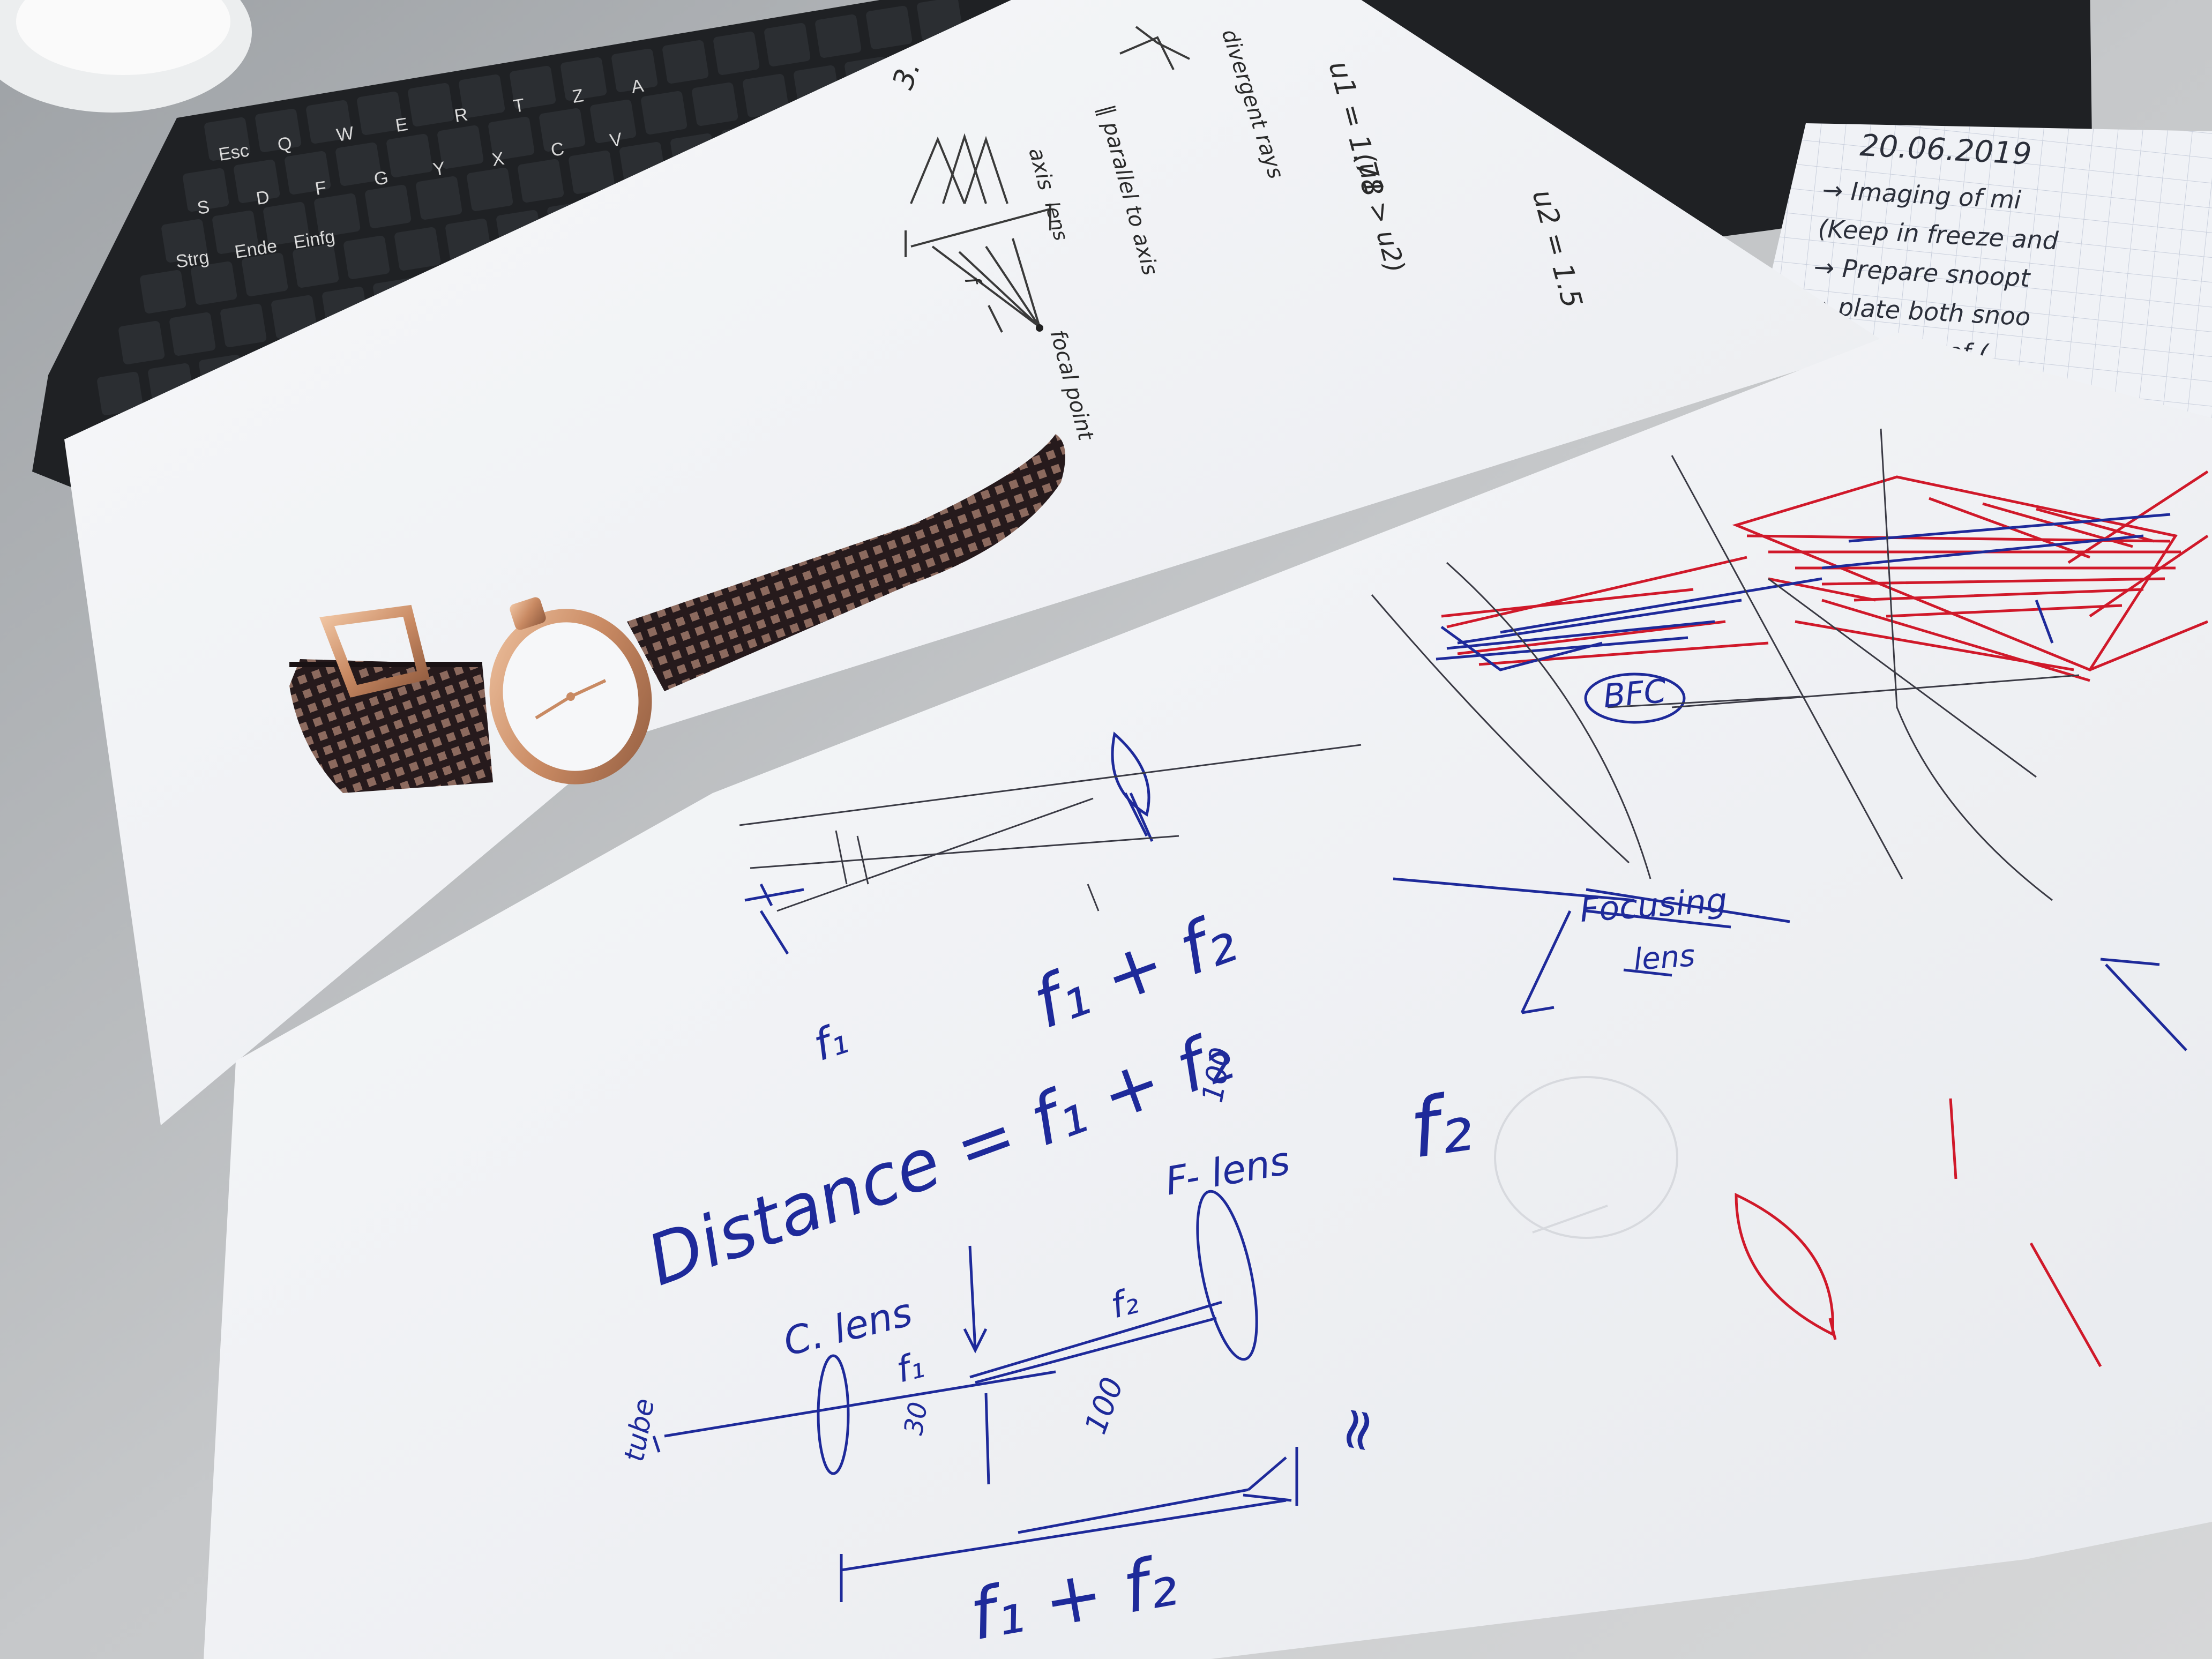 This screenshot has height=1659, width=2212. What do you see at coordinates (345, 134) in the screenshot?
I see `keyboard-key-label: W` at bounding box center [345, 134].